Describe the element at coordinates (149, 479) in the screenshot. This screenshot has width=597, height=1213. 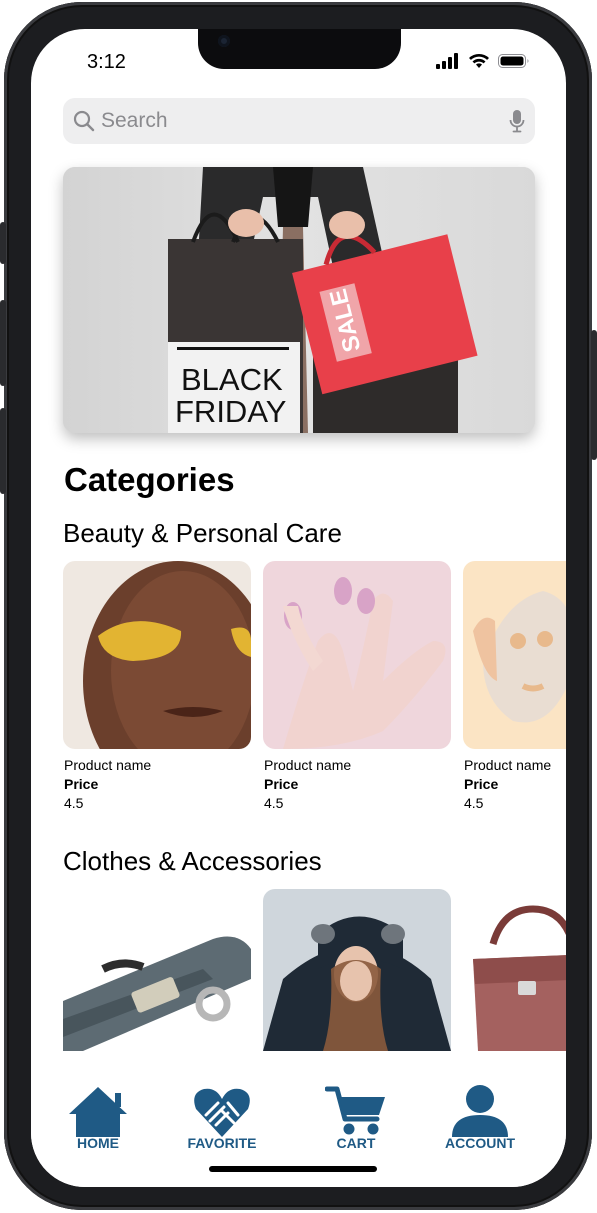
I see `categories-title: Categories` at that location.